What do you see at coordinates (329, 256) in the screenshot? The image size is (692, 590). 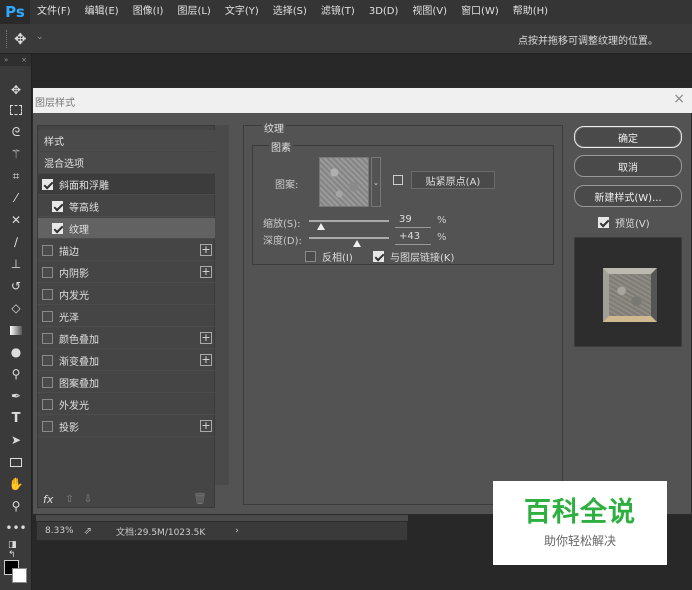 I see `invert-option: 反相(I)` at bounding box center [329, 256].